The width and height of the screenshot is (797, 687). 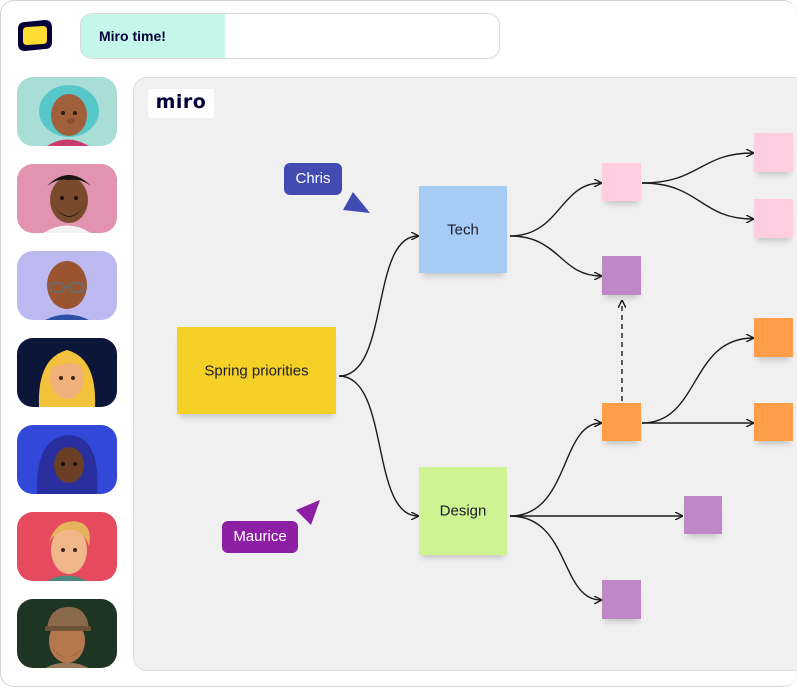 I want to click on connector-central-design, so click(x=378, y=445).